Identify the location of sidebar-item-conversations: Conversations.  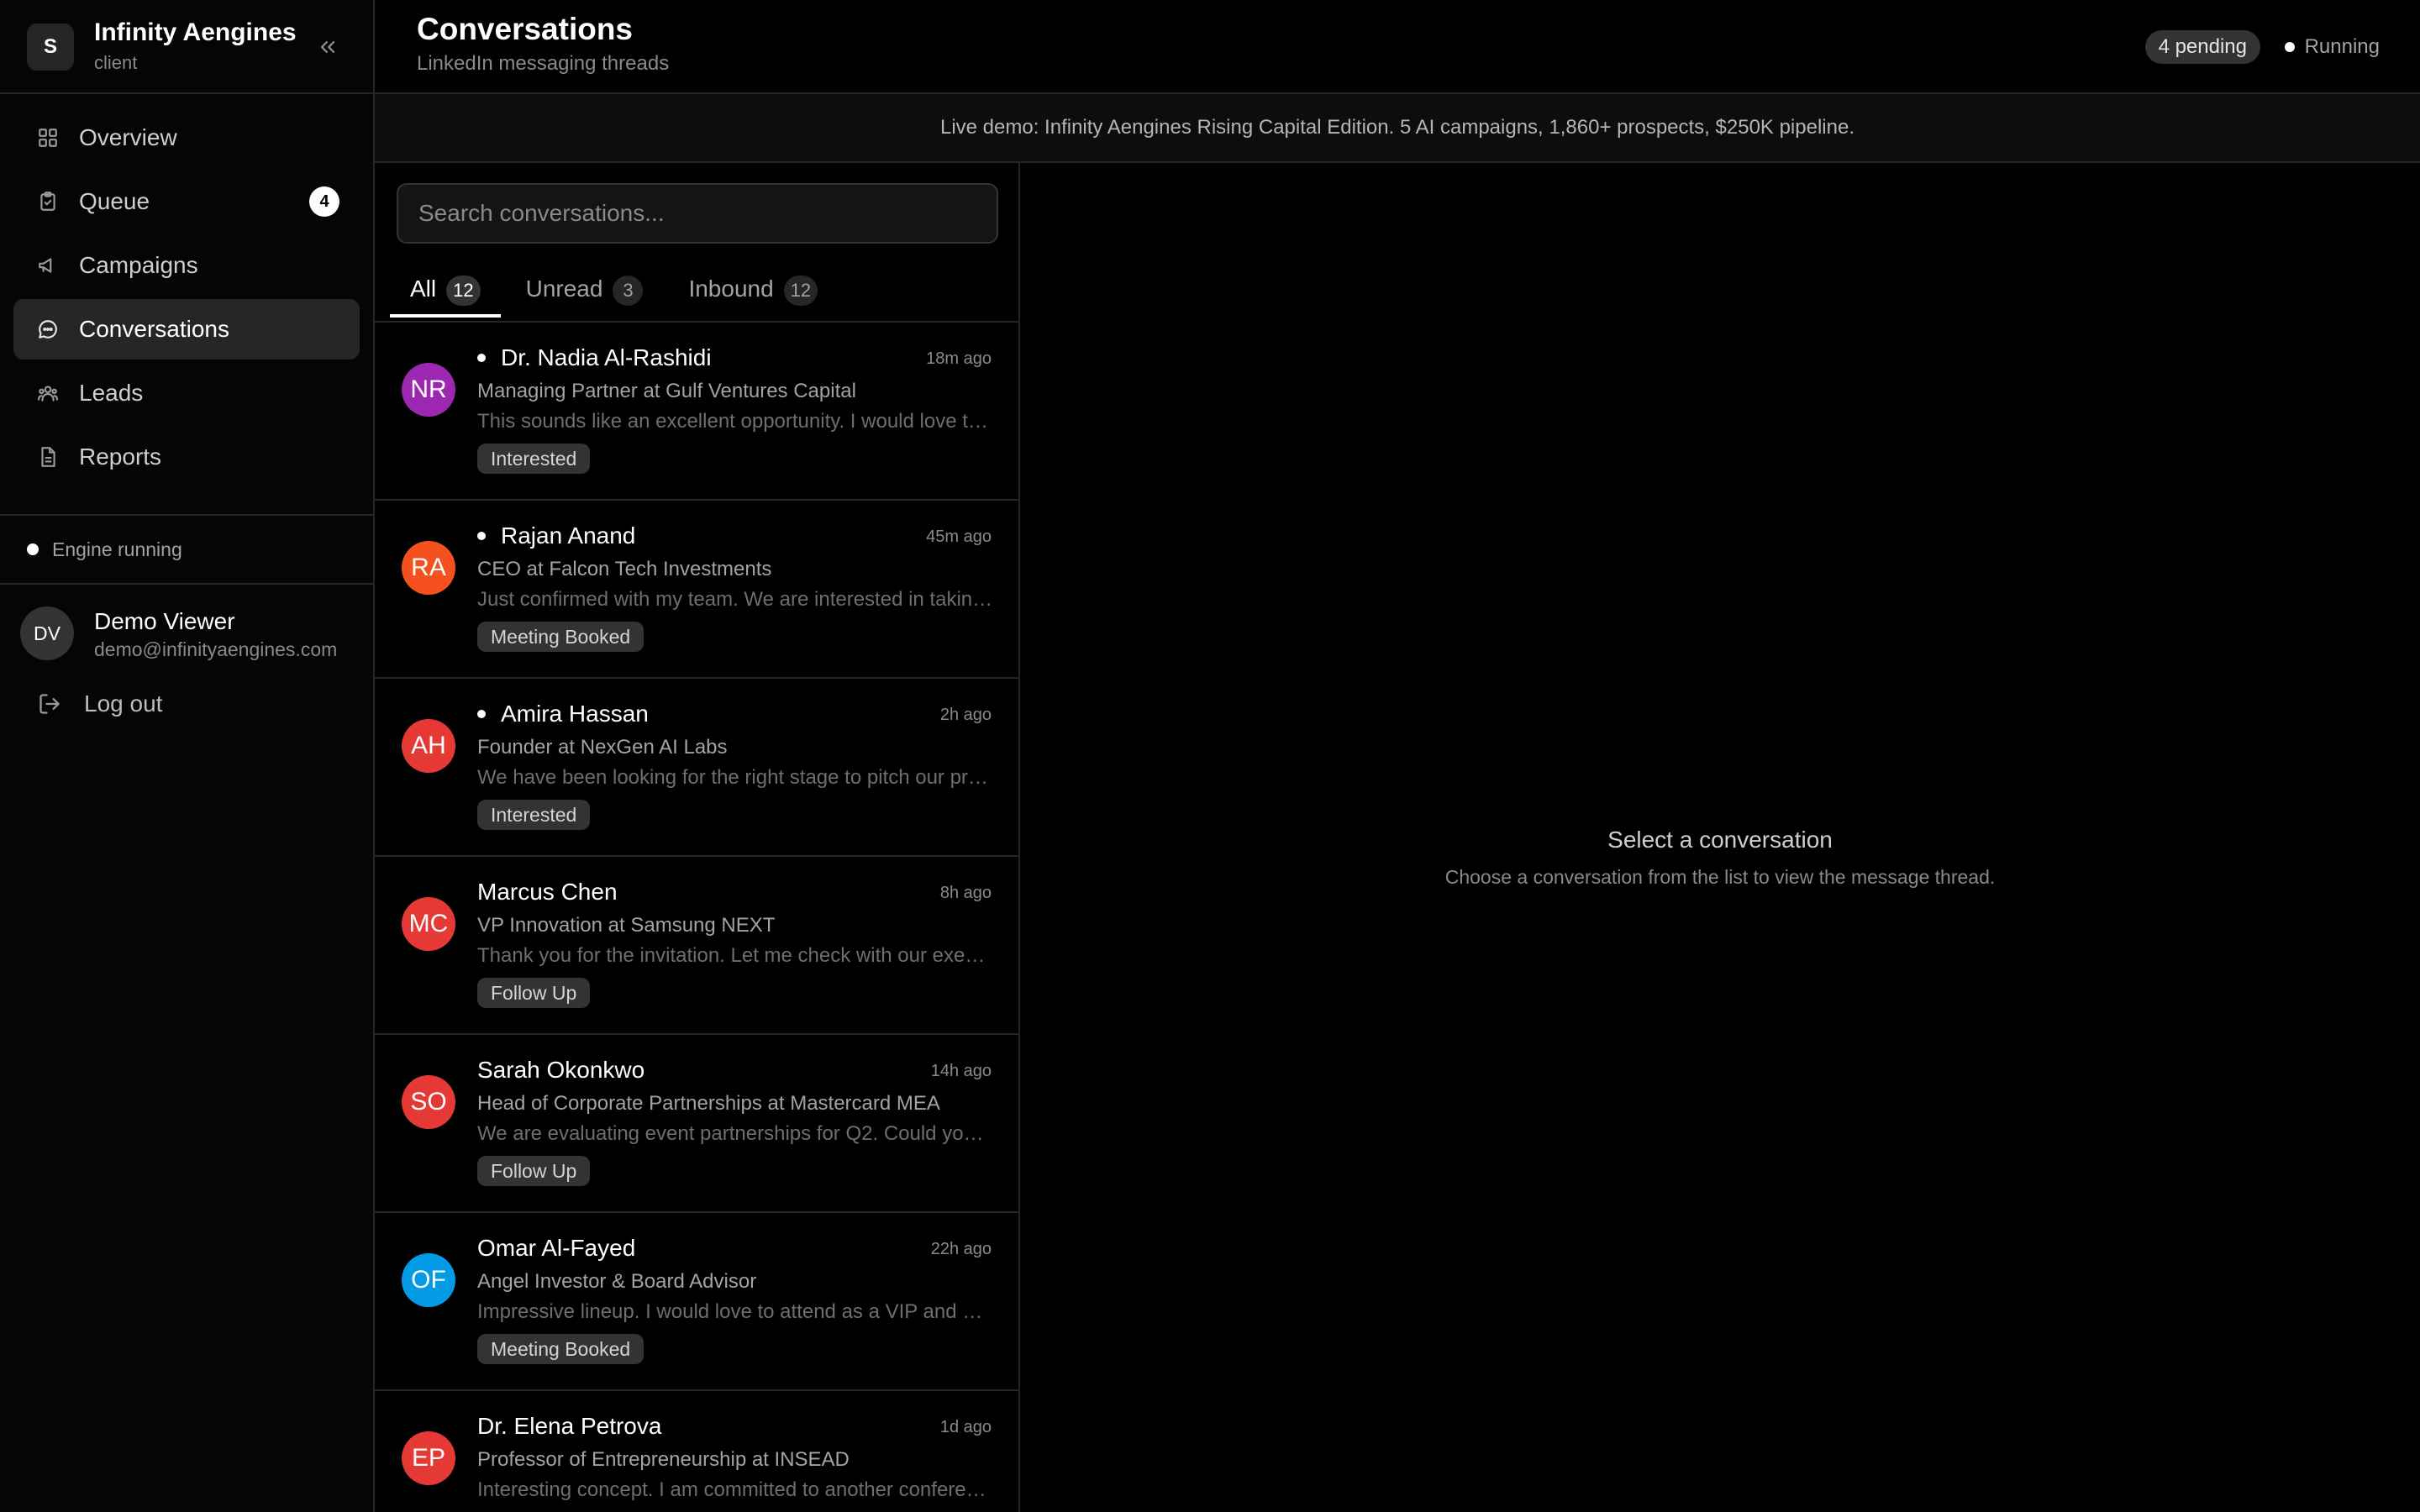
(187, 329).